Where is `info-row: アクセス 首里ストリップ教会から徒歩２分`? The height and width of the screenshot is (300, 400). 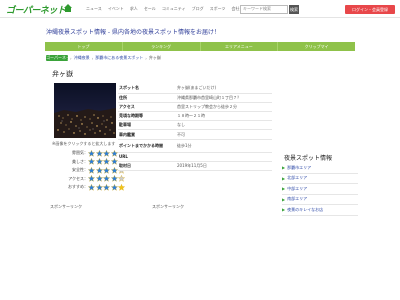
info-row: アクセス 首里ストリップ教会から徒歩２分 is located at coordinates (195, 107).